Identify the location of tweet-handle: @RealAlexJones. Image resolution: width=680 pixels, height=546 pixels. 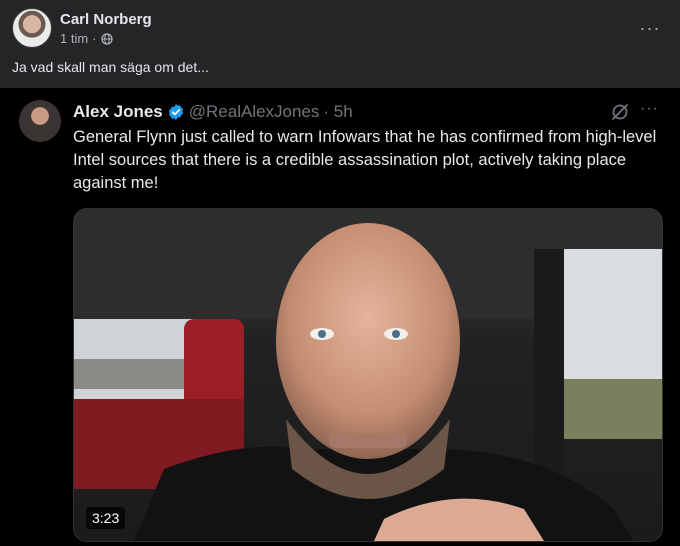
(254, 112).